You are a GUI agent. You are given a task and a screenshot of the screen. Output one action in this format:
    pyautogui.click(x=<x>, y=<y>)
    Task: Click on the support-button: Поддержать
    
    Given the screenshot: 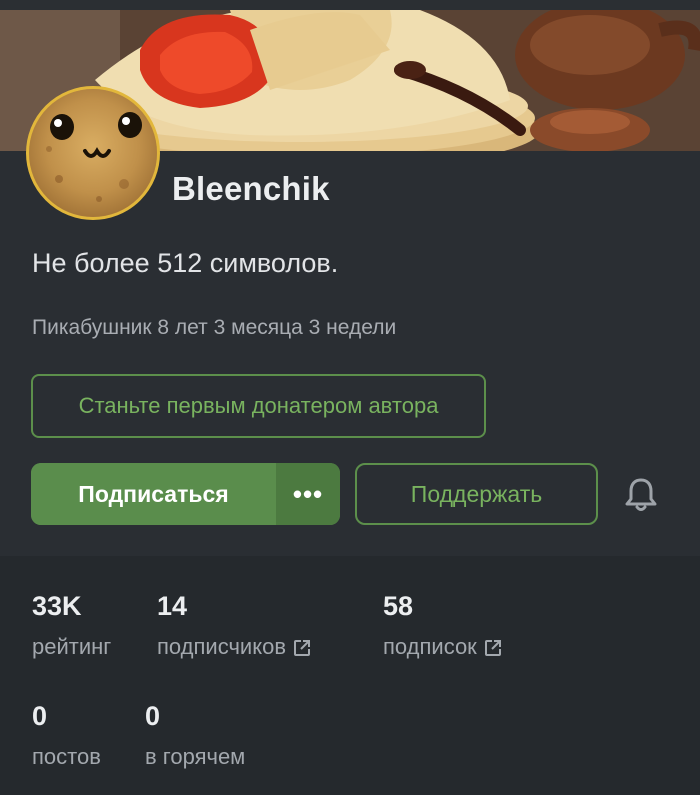 What is the action you would take?
    pyautogui.click(x=476, y=494)
    